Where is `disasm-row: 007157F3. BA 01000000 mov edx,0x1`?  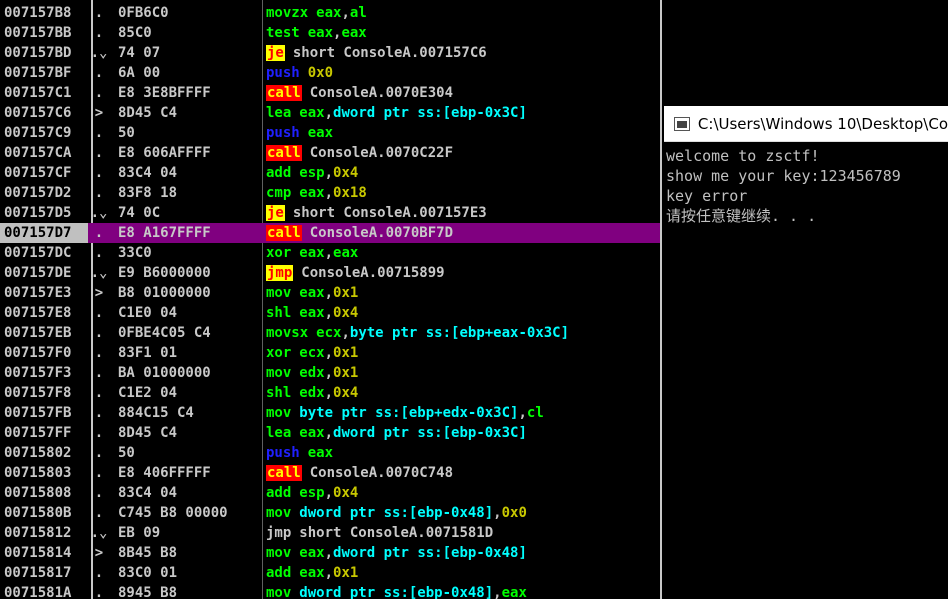 disasm-row: 007157F3. BA 01000000 mov edx,0x1 is located at coordinates (330, 373).